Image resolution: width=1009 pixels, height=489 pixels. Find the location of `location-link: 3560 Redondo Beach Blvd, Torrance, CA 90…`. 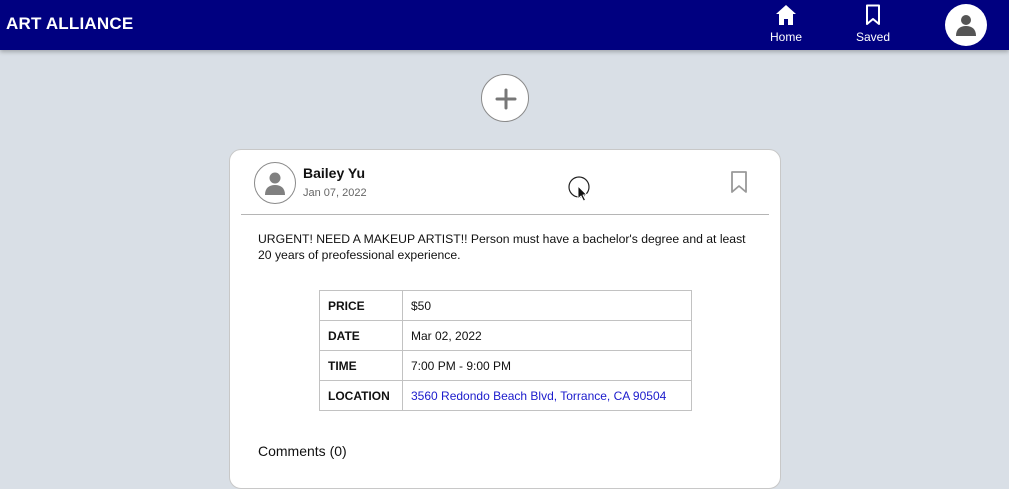

location-link: 3560 Redondo Beach Blvd, Torrance, CA 90… is located at coordinates (538, 396).